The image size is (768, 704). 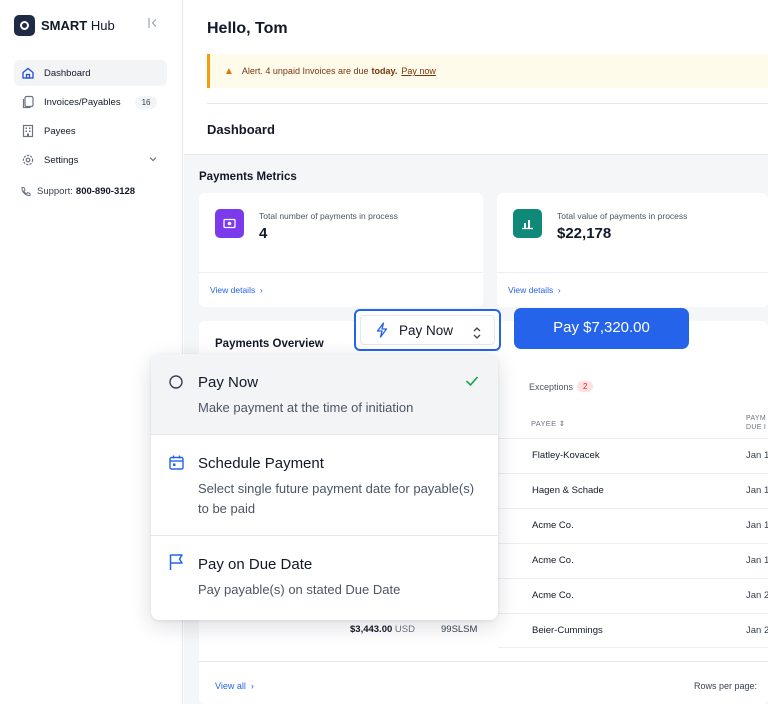 What do you see at coordinates (229, 223) in the screenshot?
I see `cash-icon` at bounding box center [229, 223].